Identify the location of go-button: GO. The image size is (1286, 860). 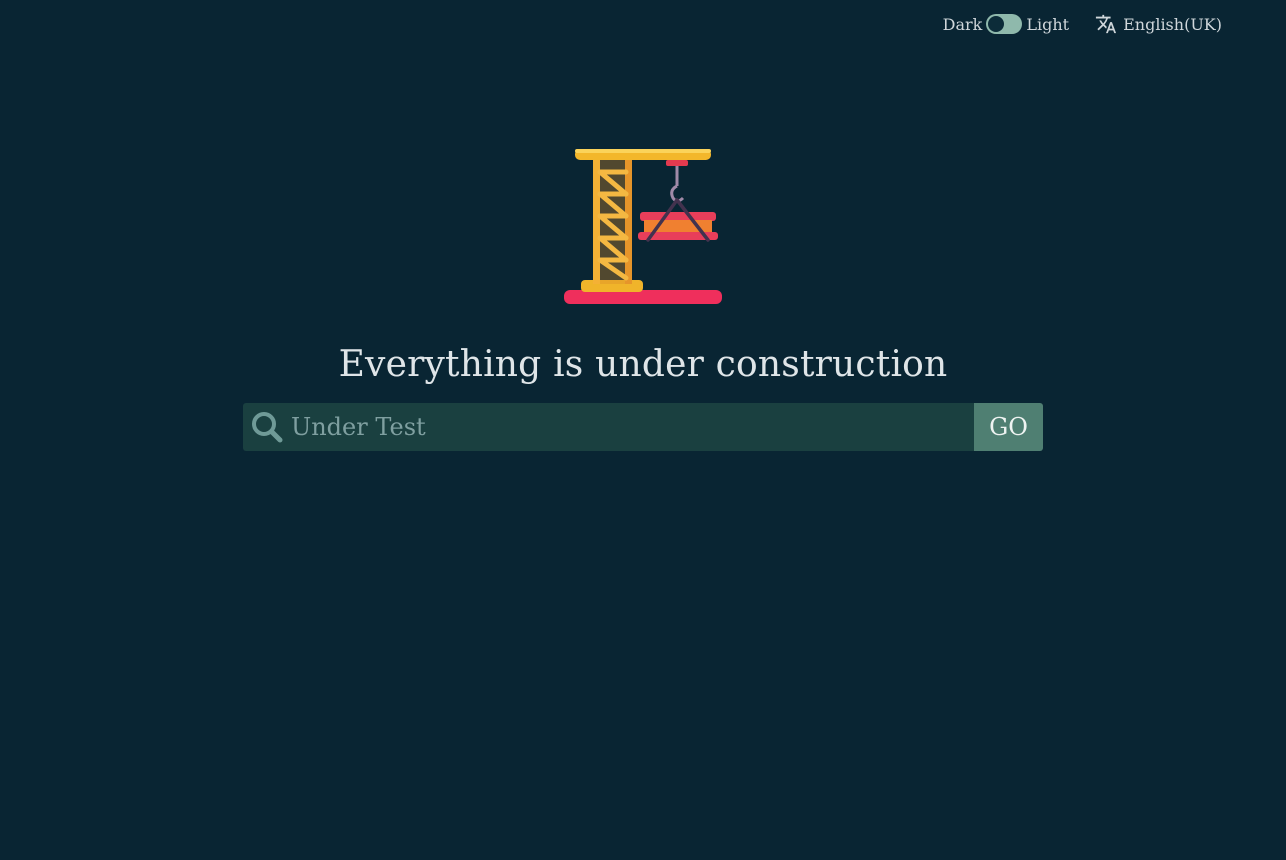
(1008, 427).